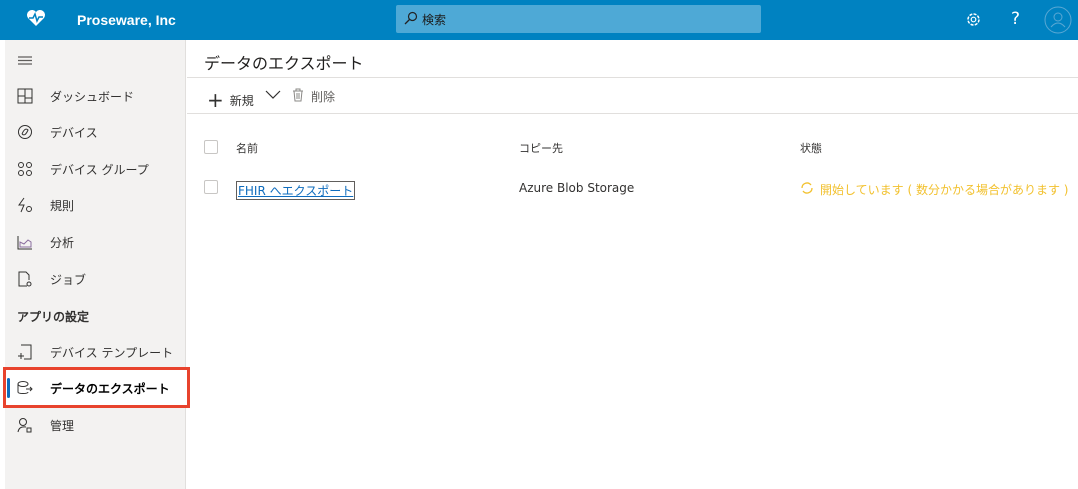 This screenshot has height=489, width=1078. I want to click on heart-pulse-icon, so click(36, 19).